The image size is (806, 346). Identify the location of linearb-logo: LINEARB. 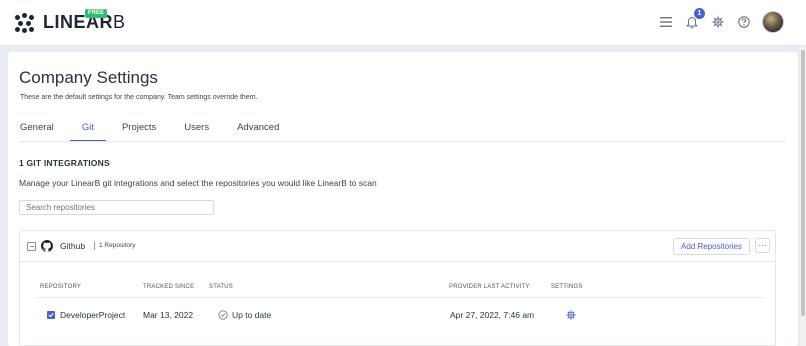
(70, 22).